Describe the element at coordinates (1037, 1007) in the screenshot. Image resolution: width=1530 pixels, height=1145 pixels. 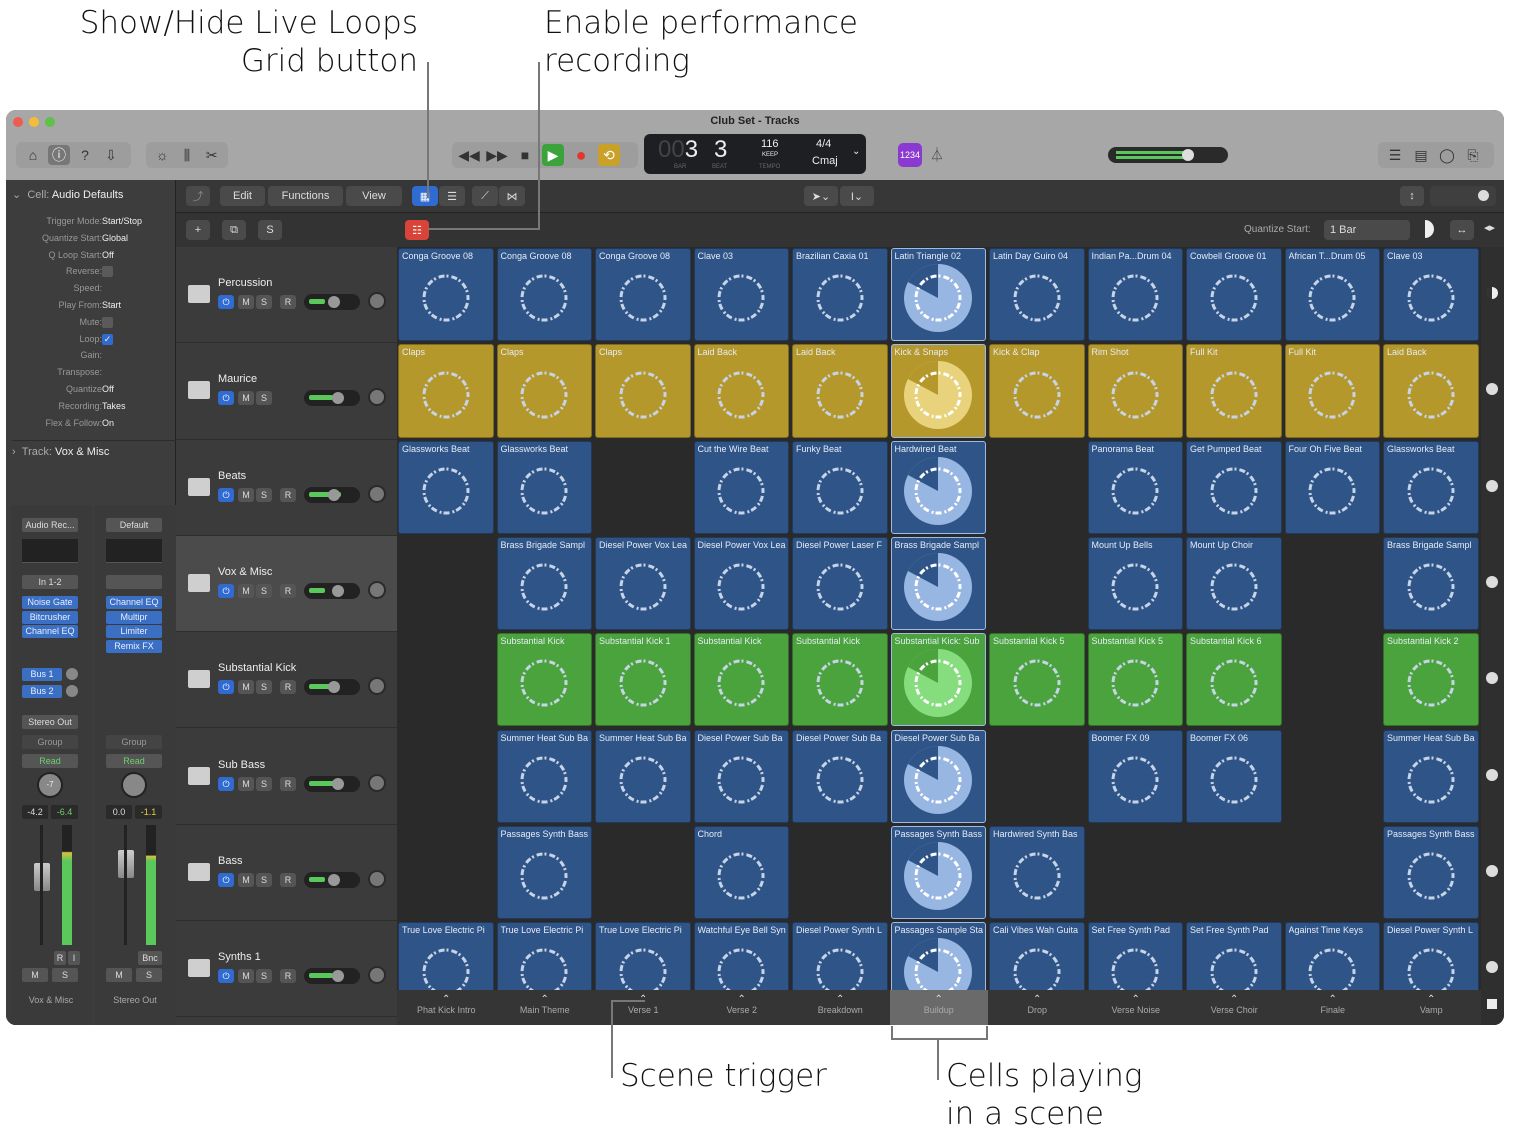
I see `scene-trigger: ⌃ Drop` at that location.